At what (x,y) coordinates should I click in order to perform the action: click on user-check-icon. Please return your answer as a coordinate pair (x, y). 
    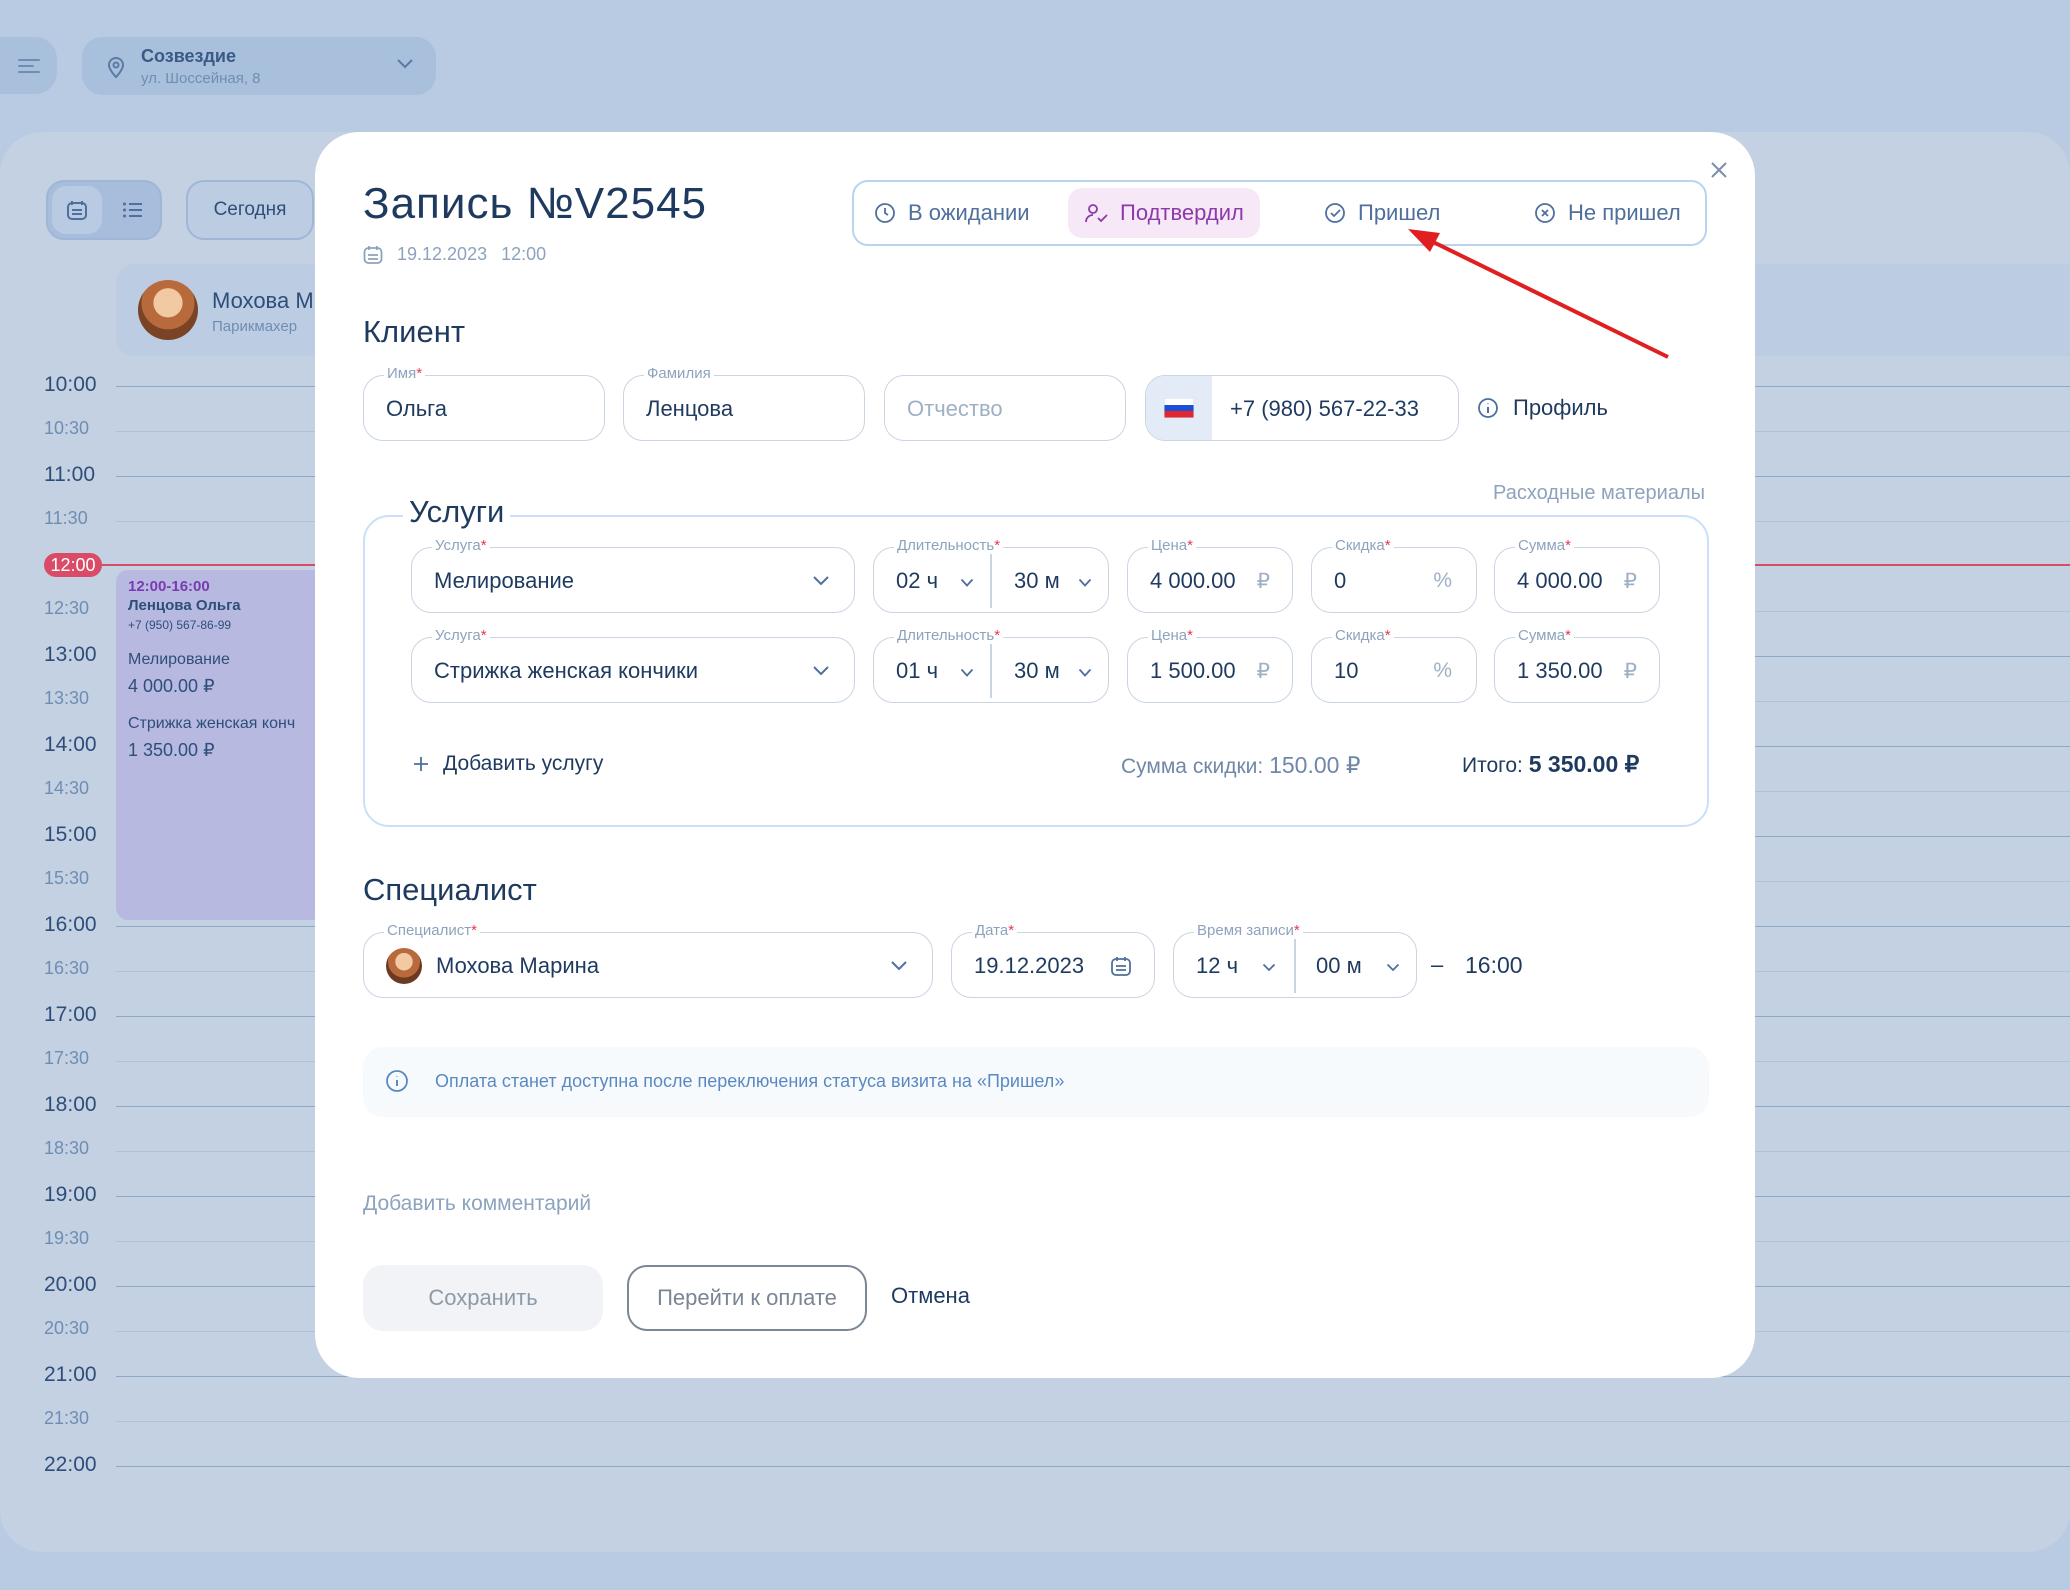
    Looking at the image, I should click on (1096, 213).